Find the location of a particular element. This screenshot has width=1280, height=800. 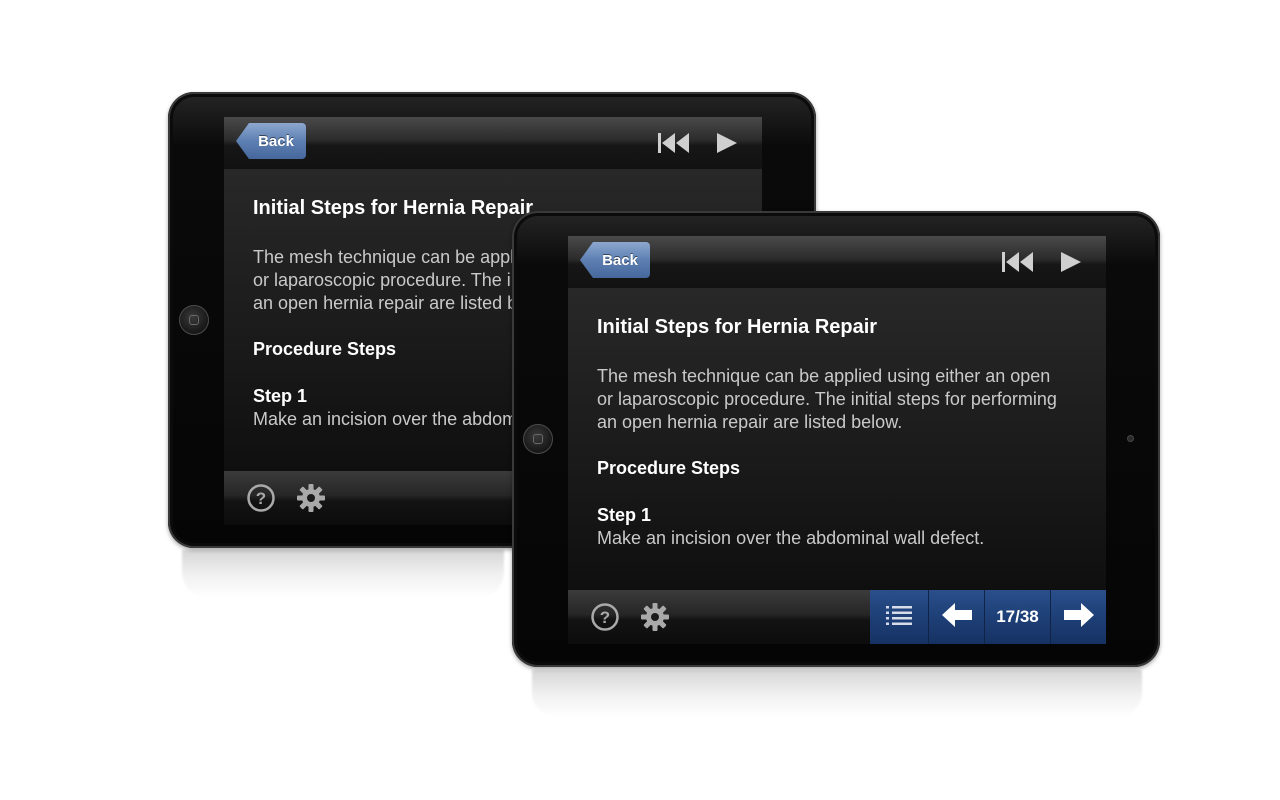

list-icon is located at coordinates (899, 617).